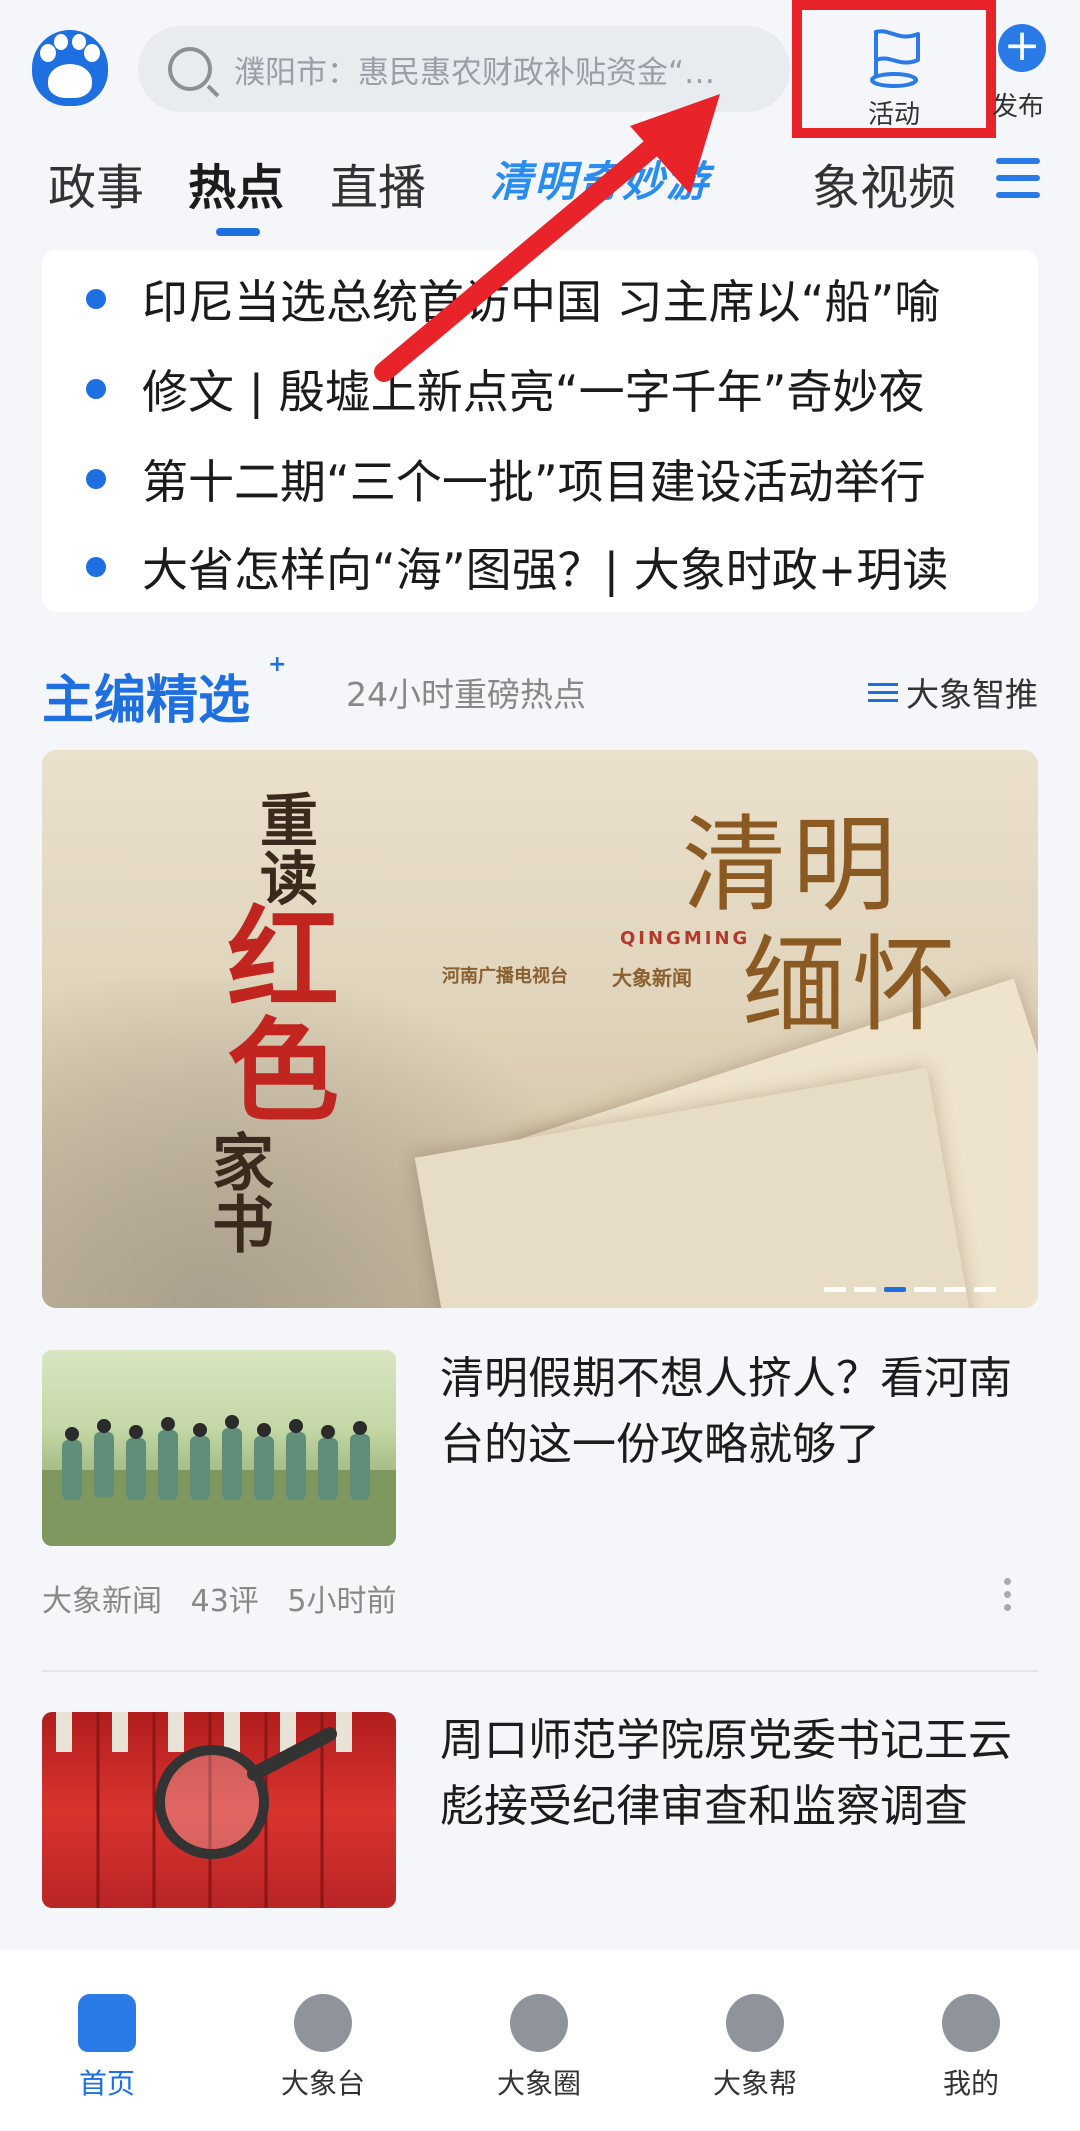  What do you see at coordinates (884, 183) in the screenshot?
I see `tab-xiangshipin: 象视频` at bounding box center [884, 183].